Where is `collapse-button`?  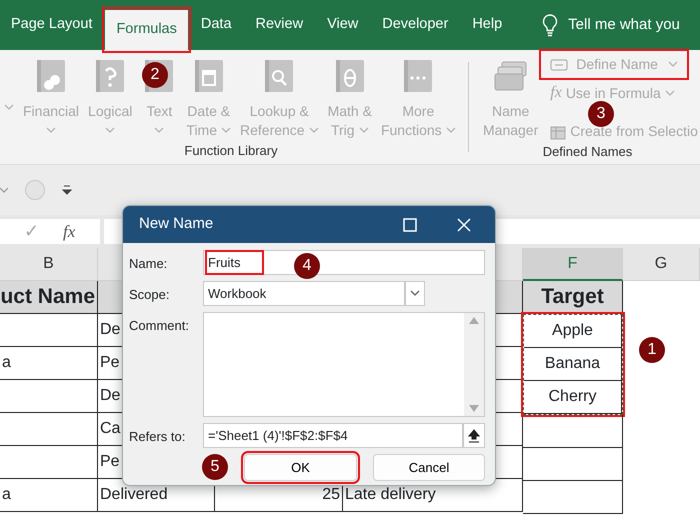 collapse-button is located at coordinates (474, 435).